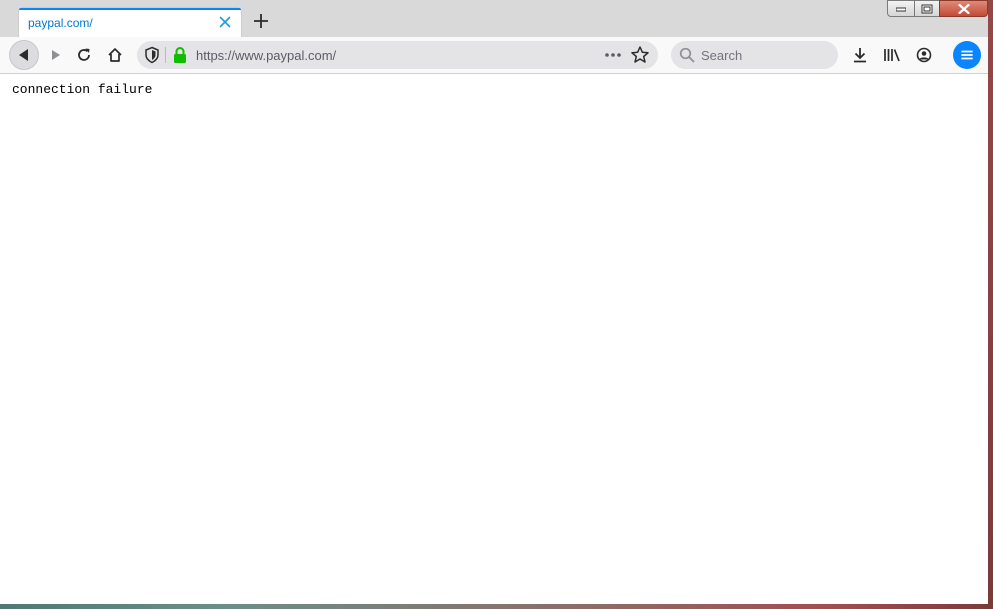  What do you see at coordinates (225, 22) in the screenshot?
I see `close-icon` at bounding box center [225, 22].